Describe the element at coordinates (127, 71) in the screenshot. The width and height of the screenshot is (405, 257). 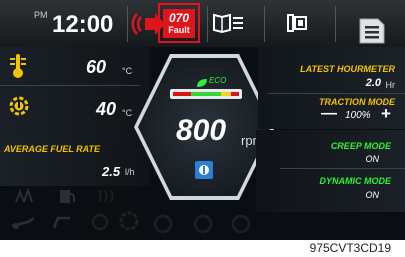
I see `coolant-temperature-unit: °C` at that location.